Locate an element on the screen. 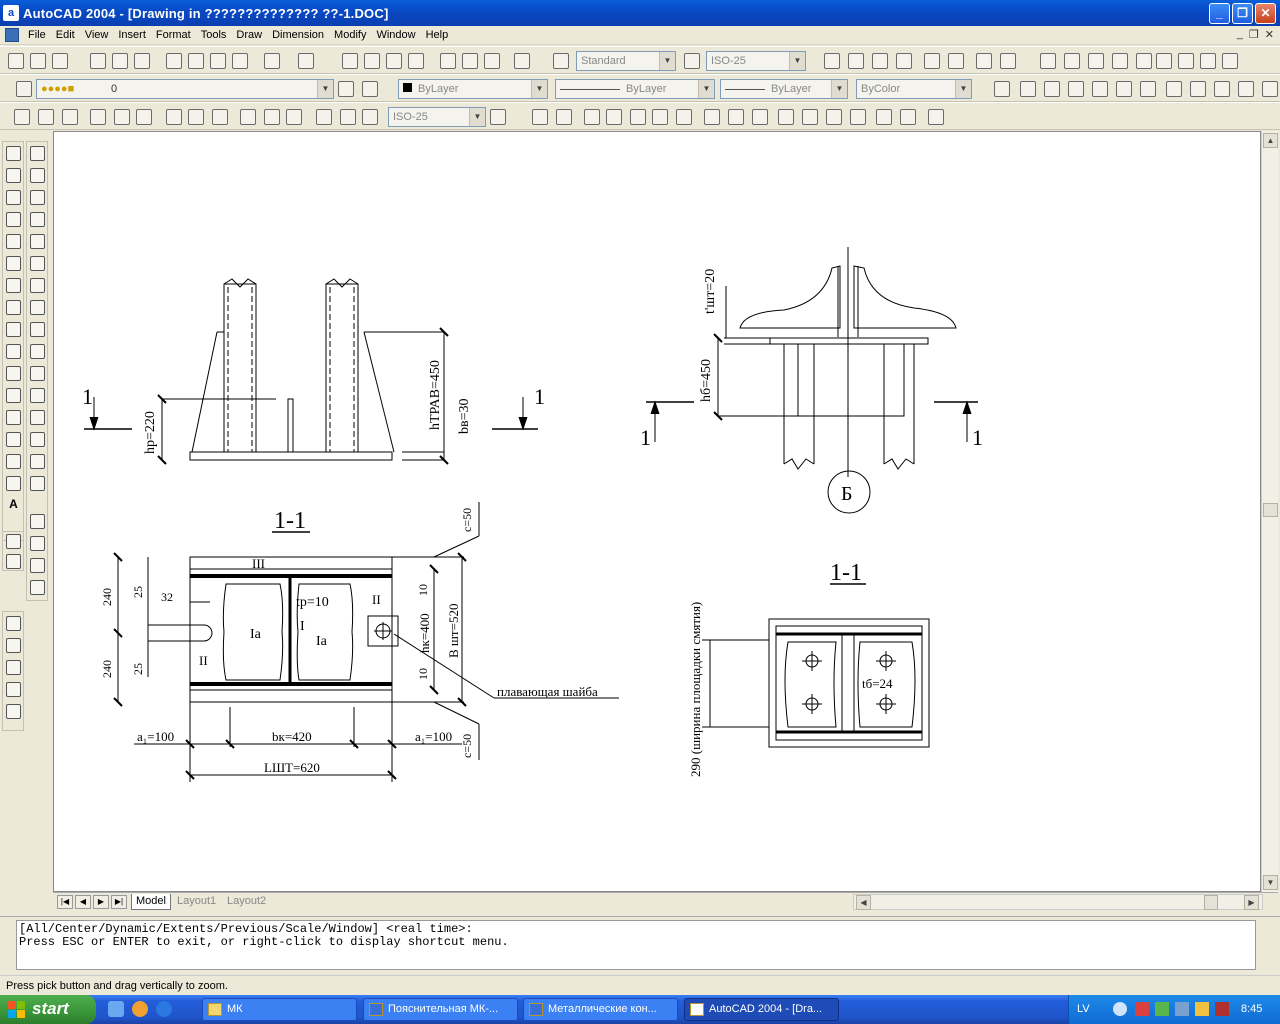  draw-order-above-icon is located at coordinates (37, 565).